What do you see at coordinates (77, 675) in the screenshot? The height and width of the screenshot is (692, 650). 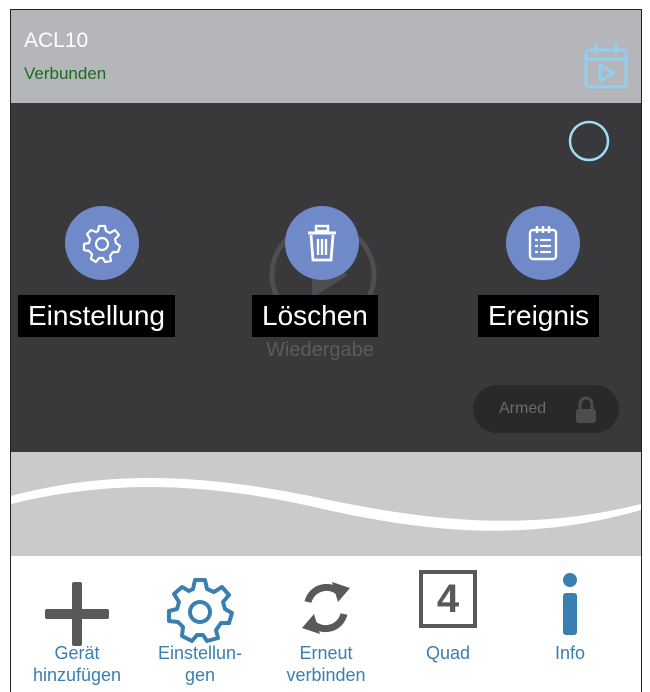 I see `add-device-label-line2: hinzufügen` at bounding box center [77, 675].